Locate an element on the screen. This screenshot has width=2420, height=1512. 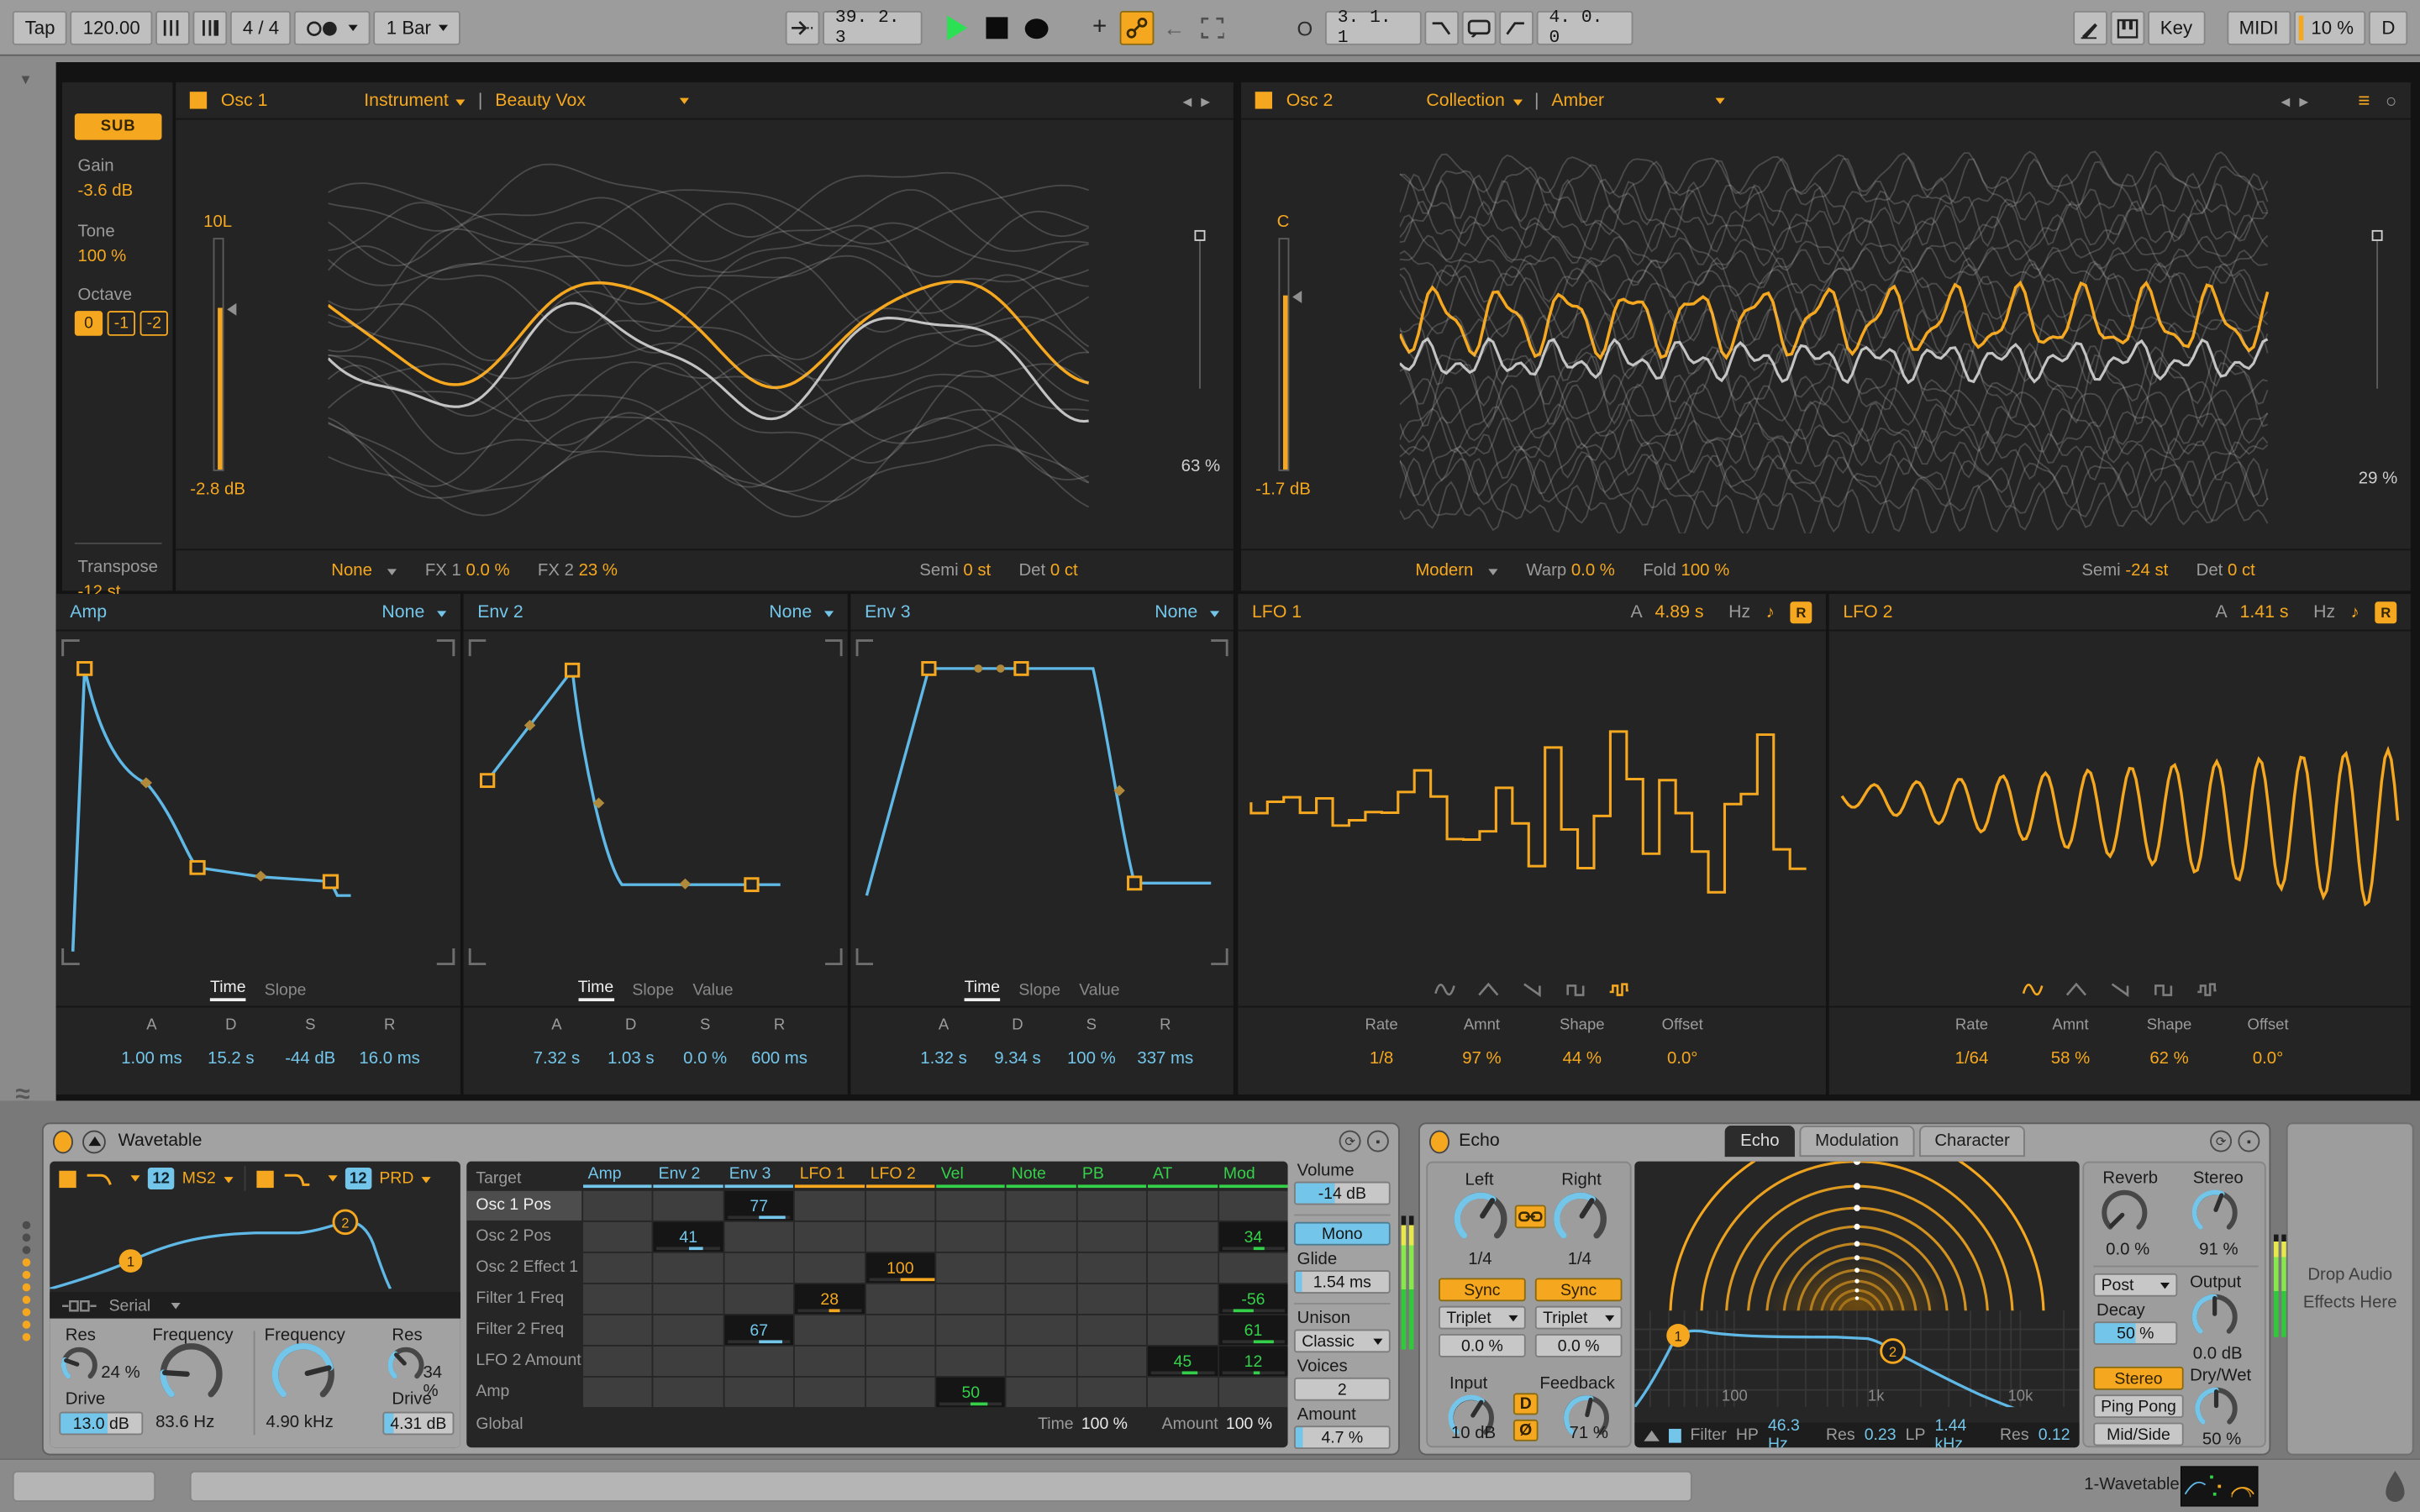
overdub-button: + is located at coordinates (1100, 28).